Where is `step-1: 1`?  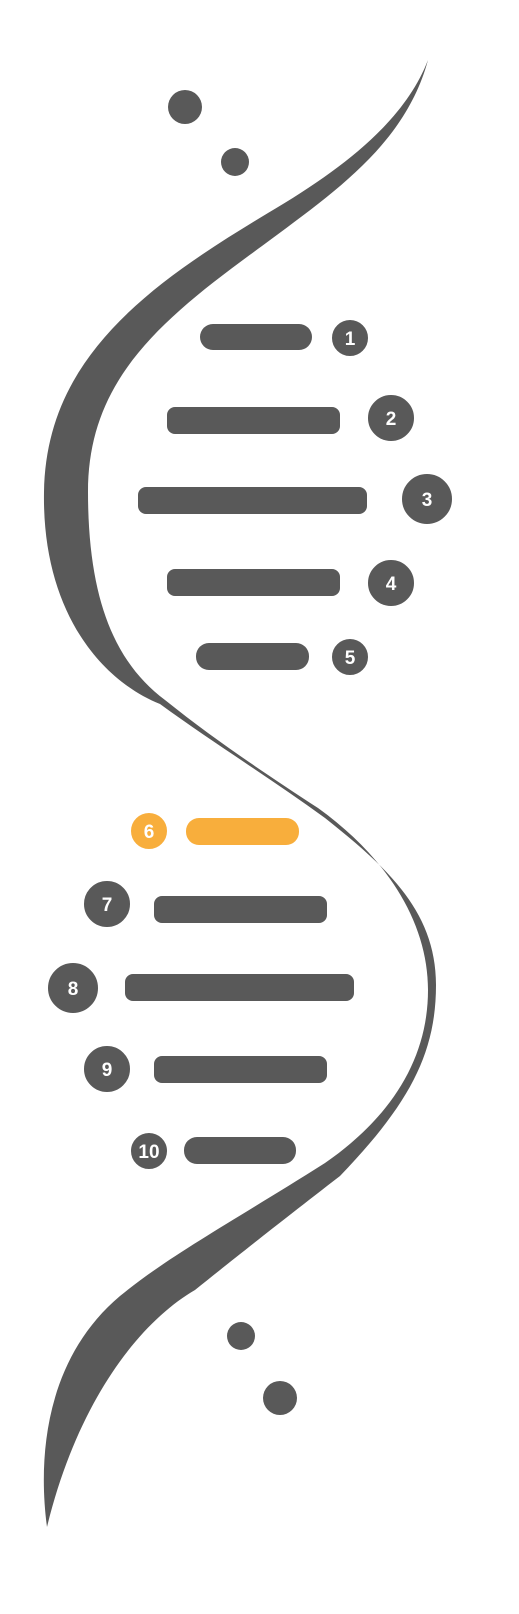
step-1: 1 is located at coordinates (285, 338).